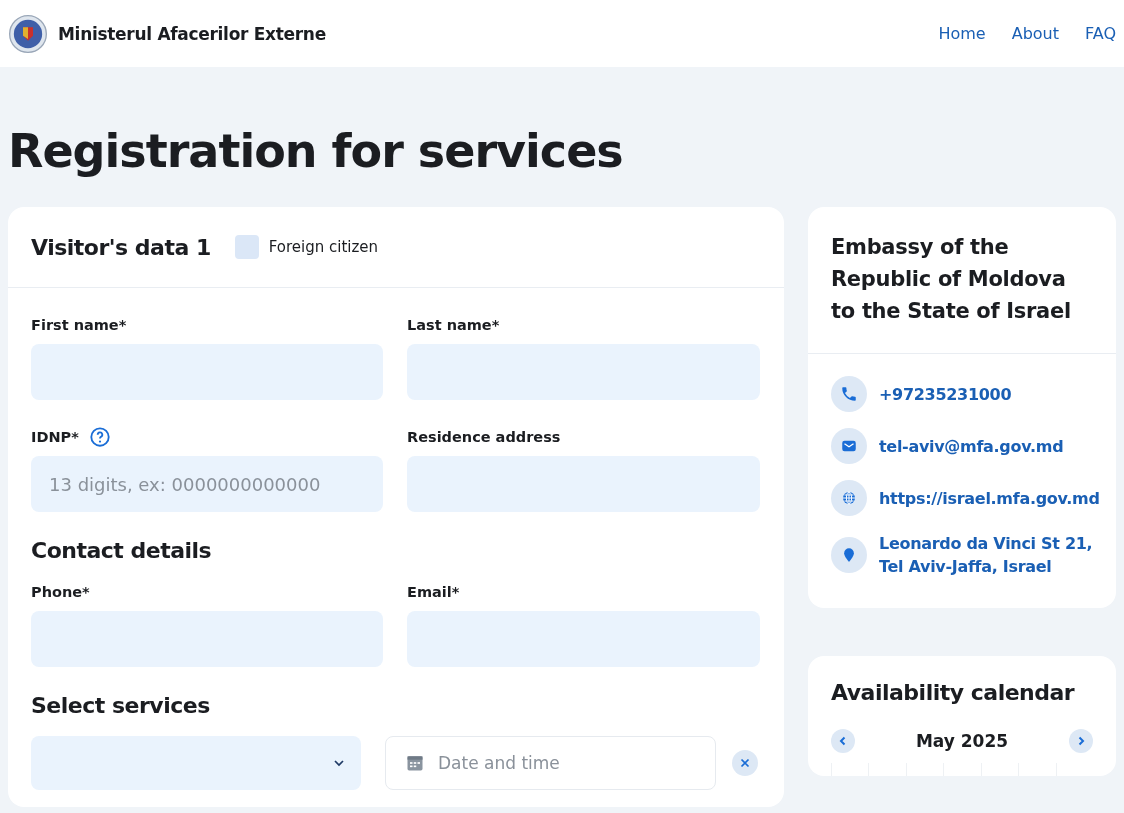 This screenshot has height=813, width=1124. I want to click on section-title: Select services, so click(121, 705).